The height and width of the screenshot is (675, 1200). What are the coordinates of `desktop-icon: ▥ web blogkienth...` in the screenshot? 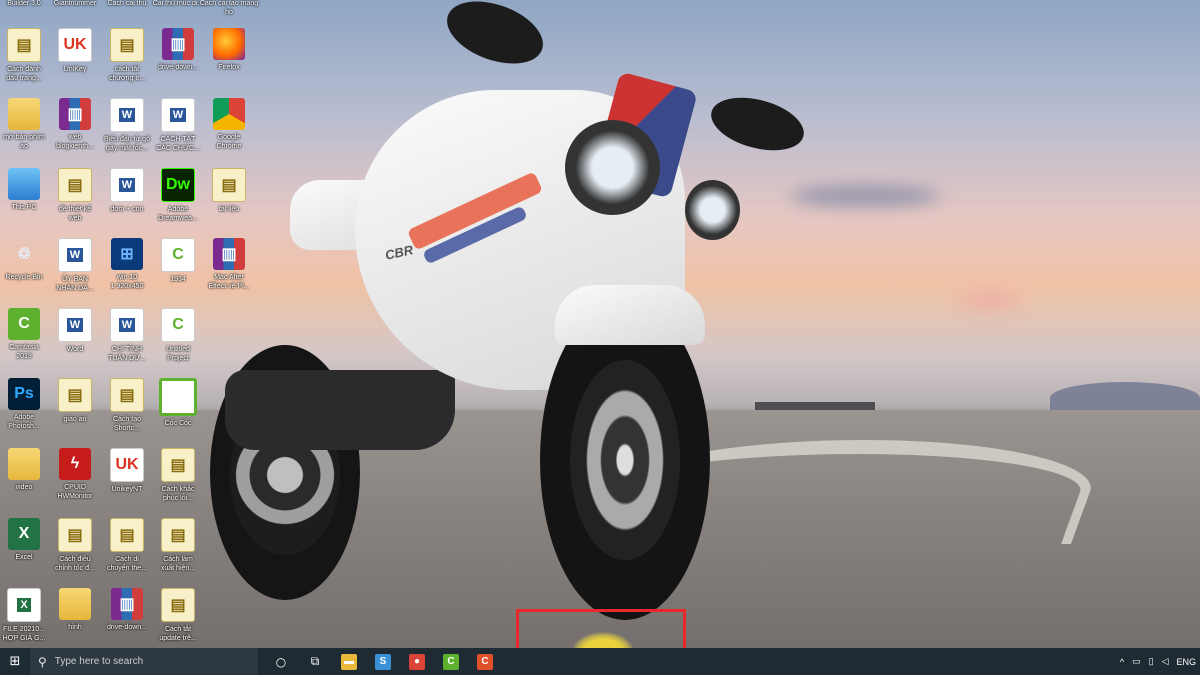 It's located at (75, 124).